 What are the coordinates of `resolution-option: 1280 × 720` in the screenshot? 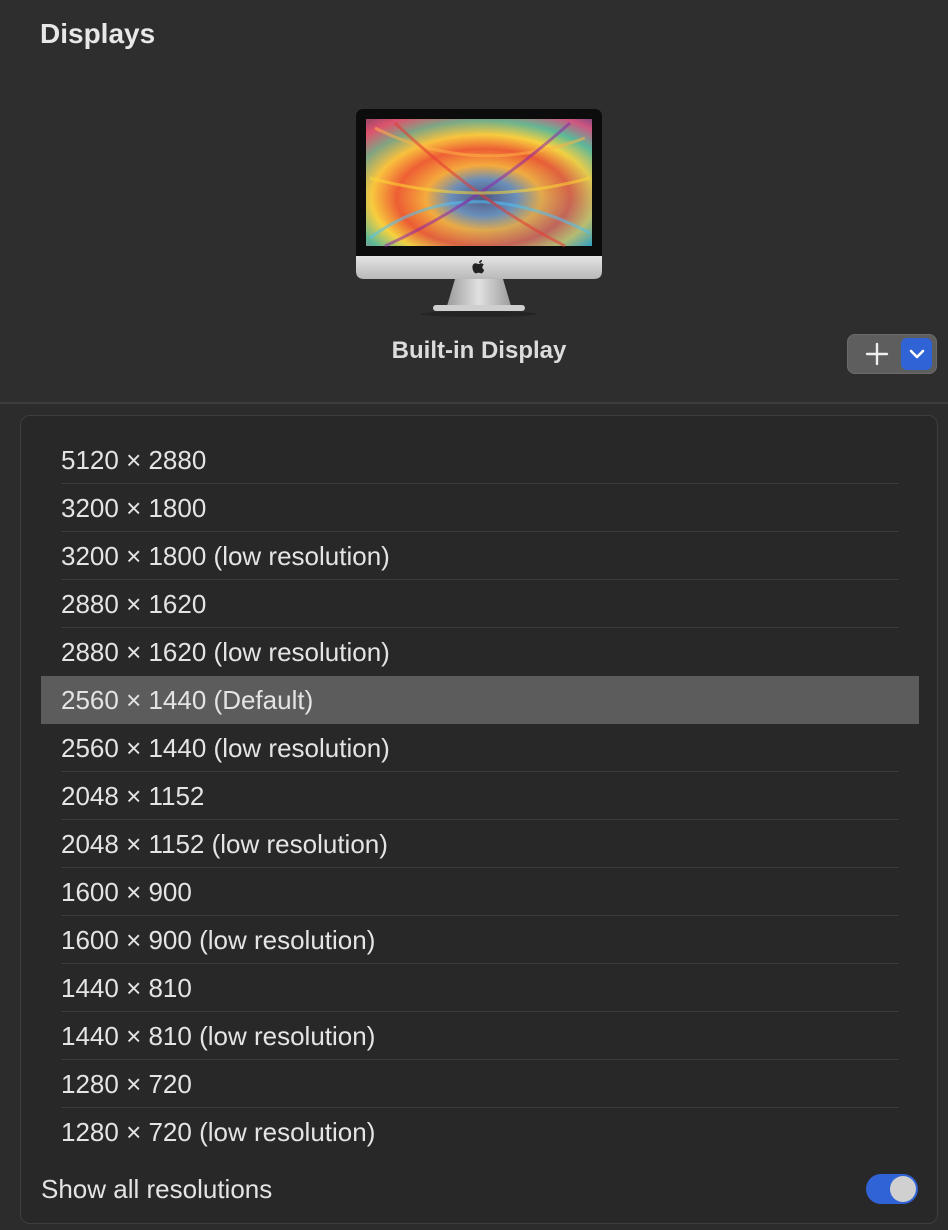 It's located at (480, 1084).